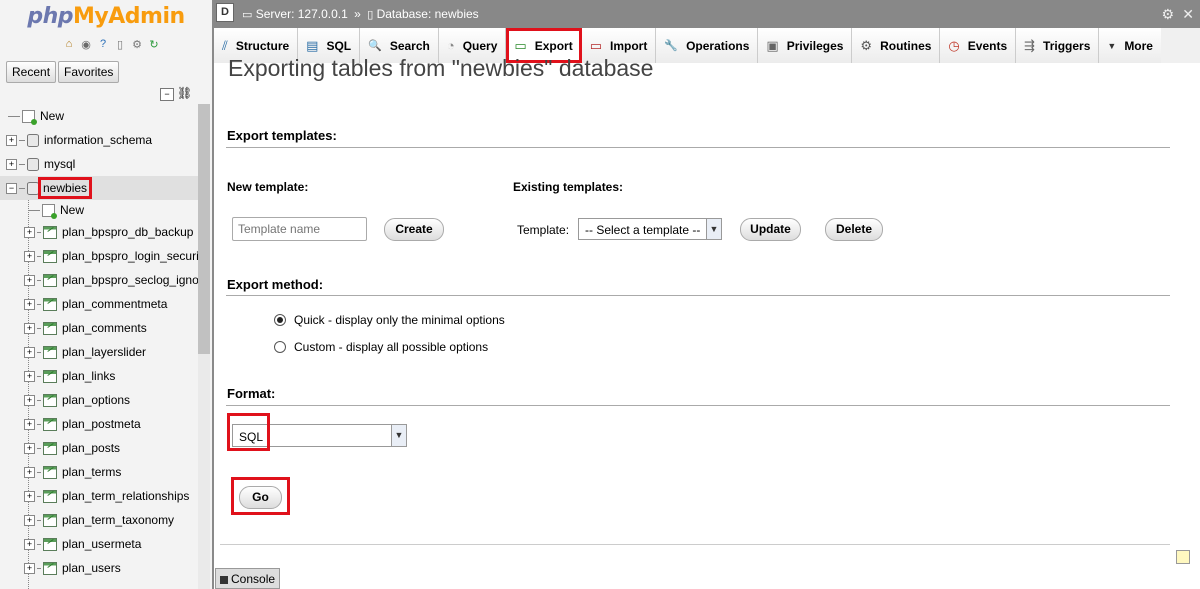  I want to click on tab-more: ▼ More, so click(1130, 45).